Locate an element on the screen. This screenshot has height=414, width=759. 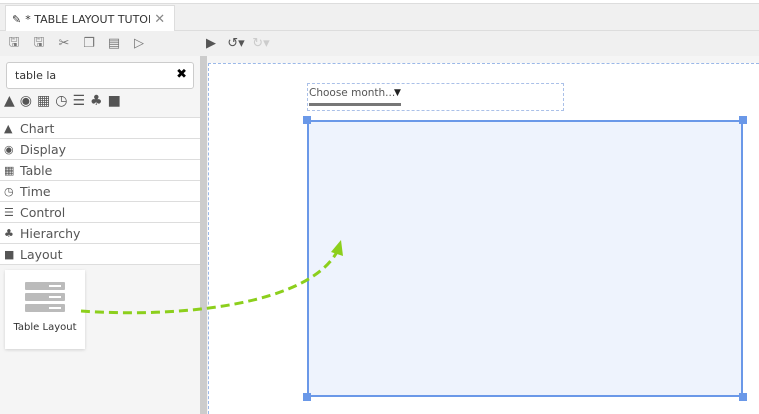
drag-arrow is located at coordinates (211, 277).